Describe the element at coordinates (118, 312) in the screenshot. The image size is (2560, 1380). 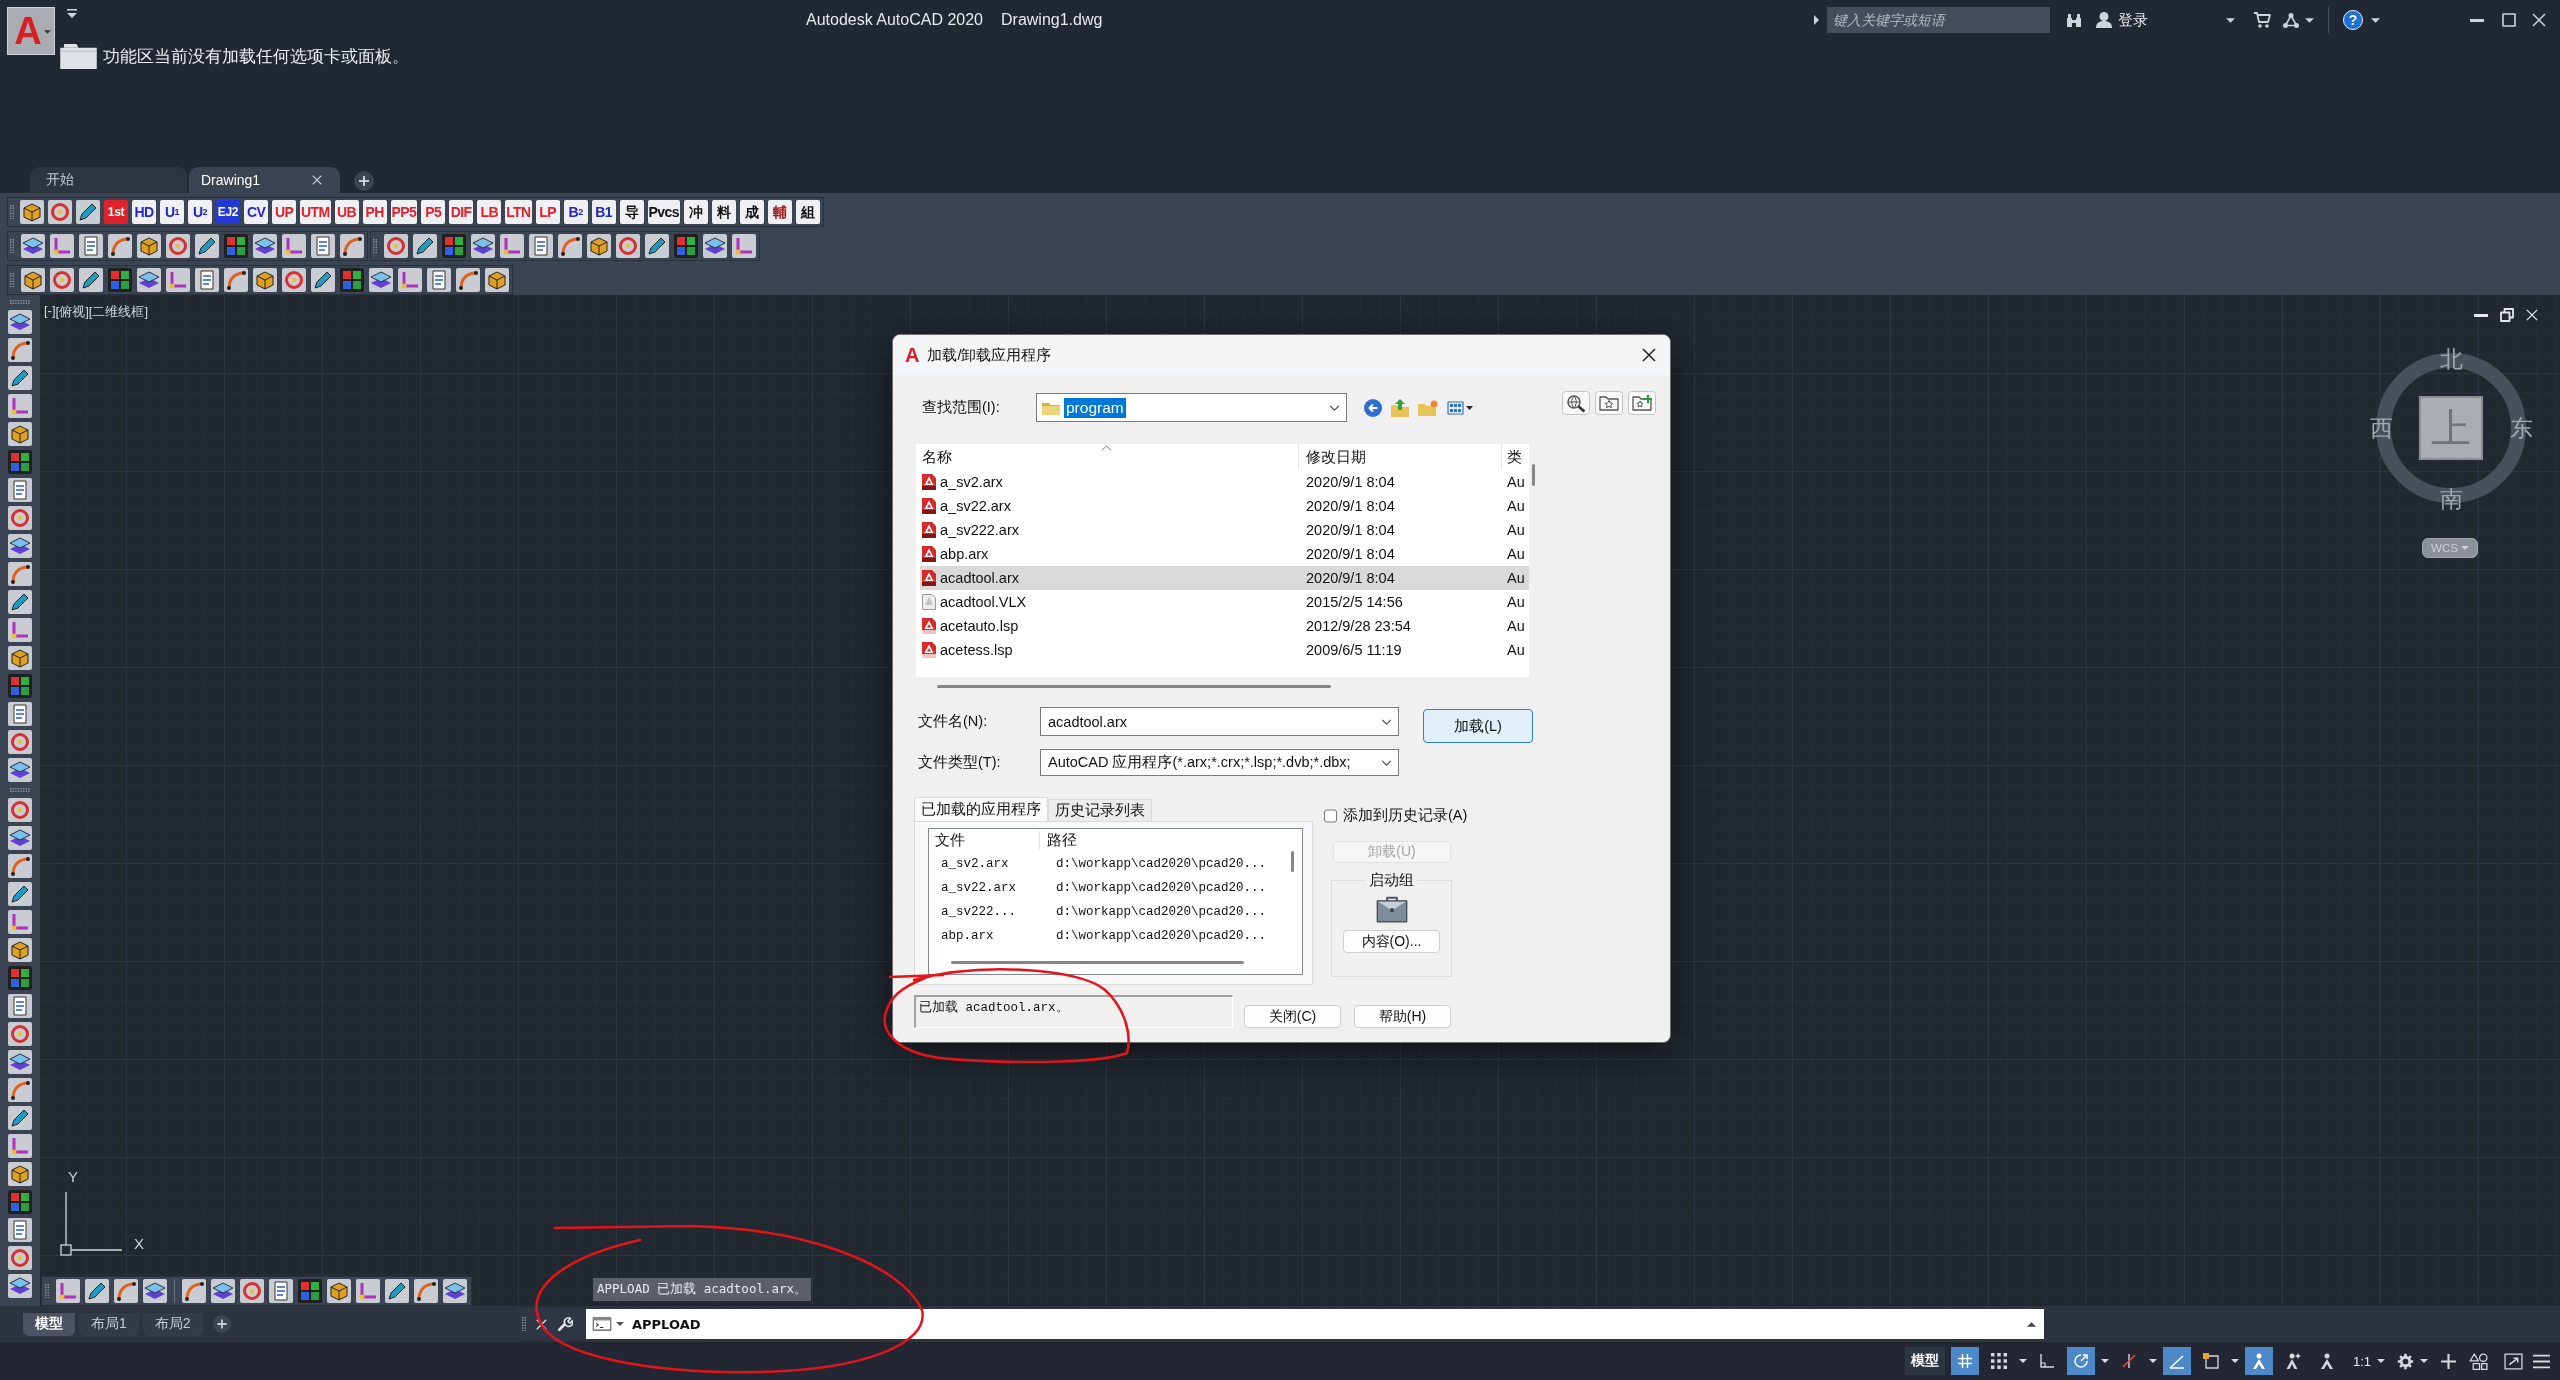
I see `viewport-control: [二维线框]` at that location.